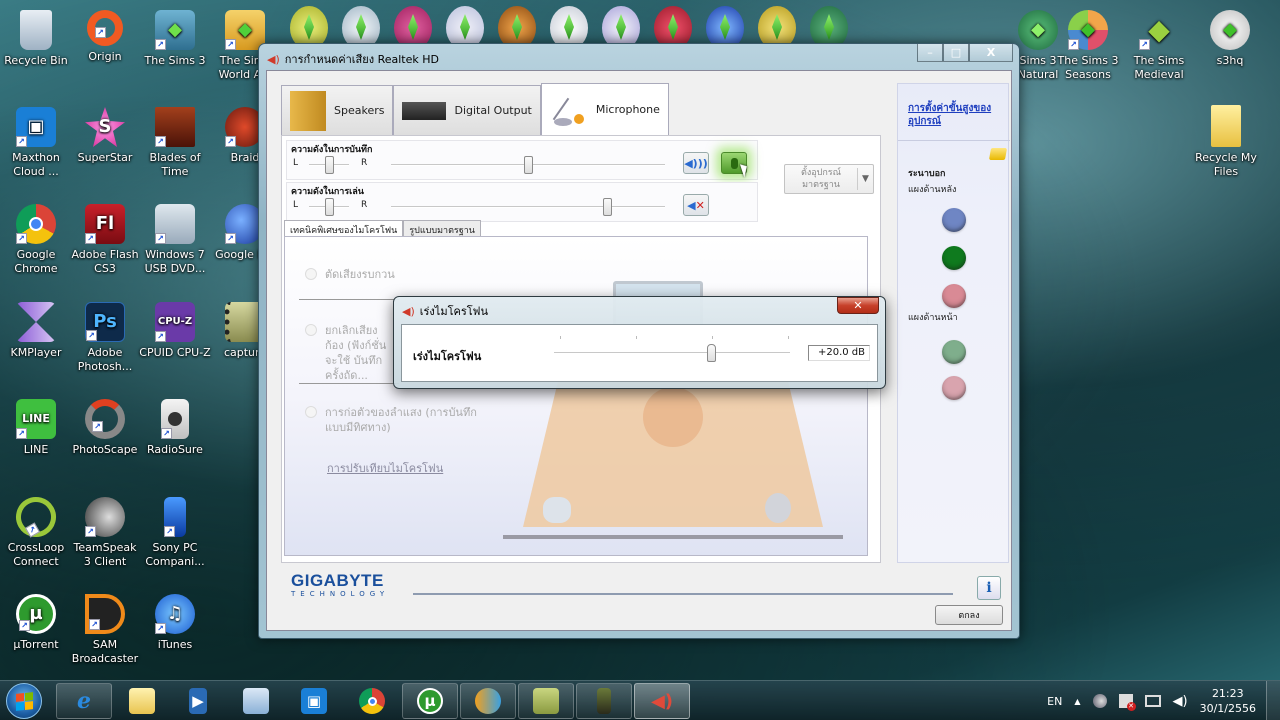 This screenshot has height=720, width=1280. What do you see at coordinates (364, 163) in the screenshot?
I see `balance-right-label: R` at bounding box center [364, 163].